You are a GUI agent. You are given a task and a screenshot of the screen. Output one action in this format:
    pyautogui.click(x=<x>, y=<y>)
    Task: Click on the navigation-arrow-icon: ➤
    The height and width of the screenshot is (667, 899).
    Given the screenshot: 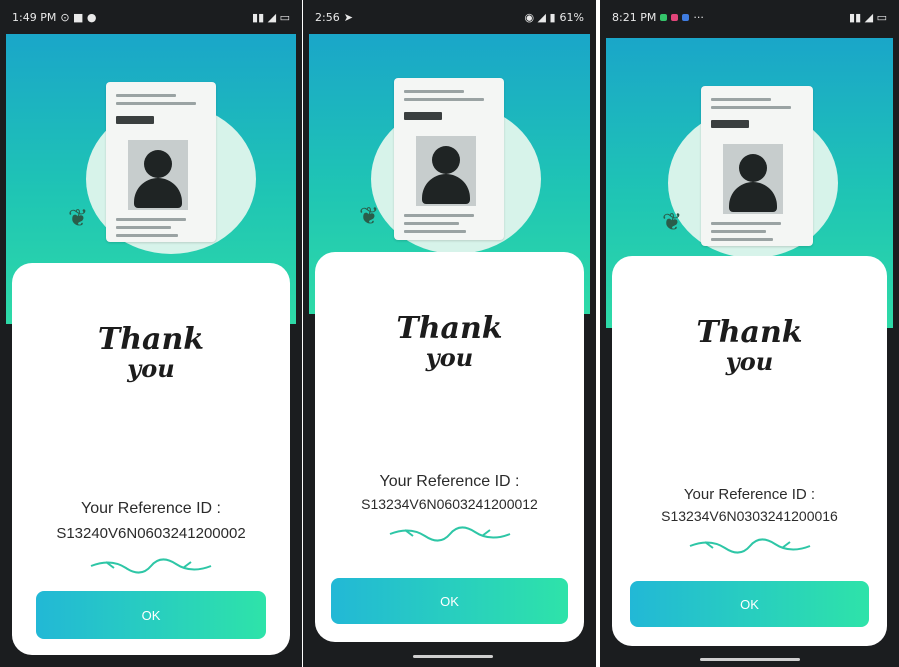 What is the action you would take?
    pyautogui.click(x=348, y=17)
    